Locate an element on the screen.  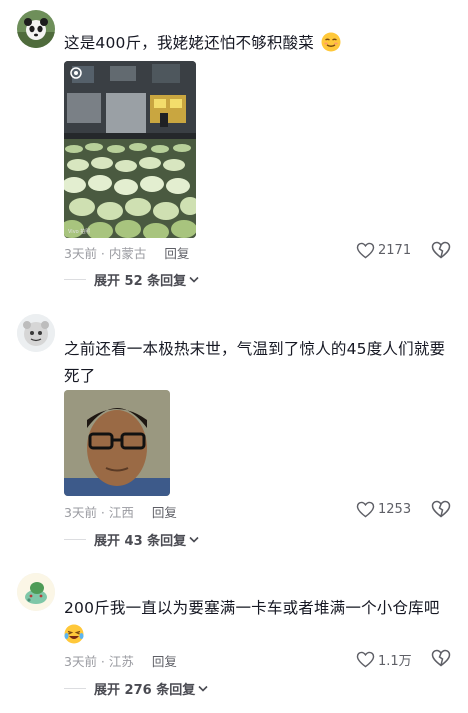
like-count: 2171 is located at coordinates (395, 250).